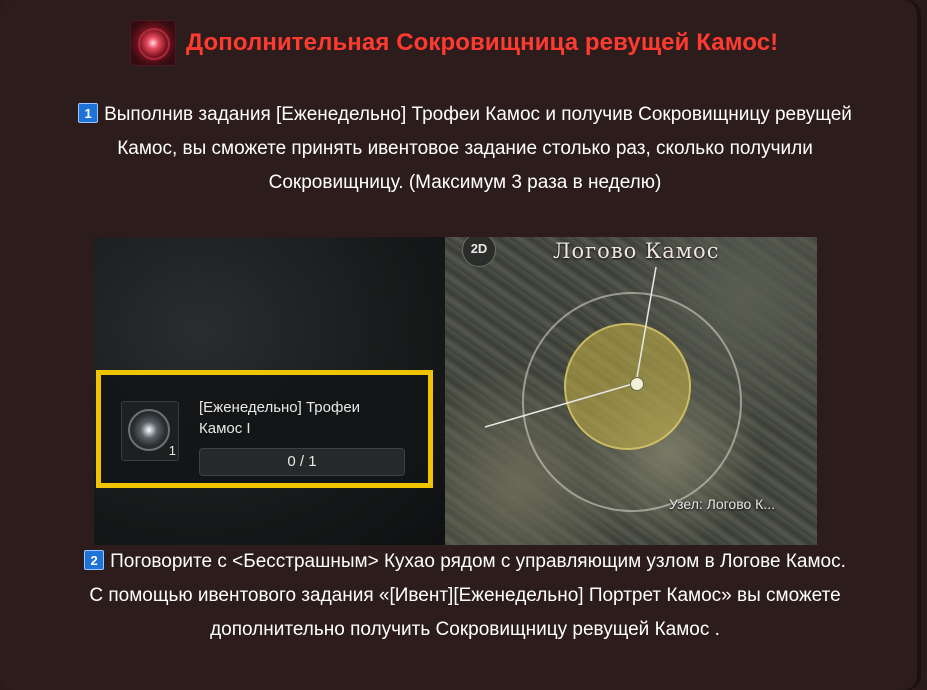  I want to click on player-marker-icon, so click(637, 384).